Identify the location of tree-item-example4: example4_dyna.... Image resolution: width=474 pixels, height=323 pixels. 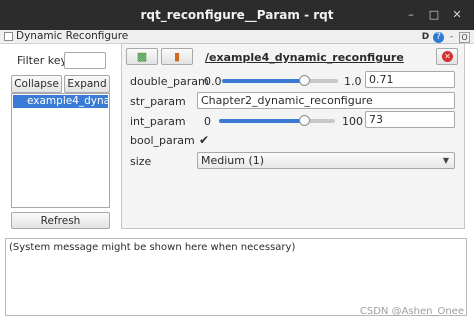
(60, 101).